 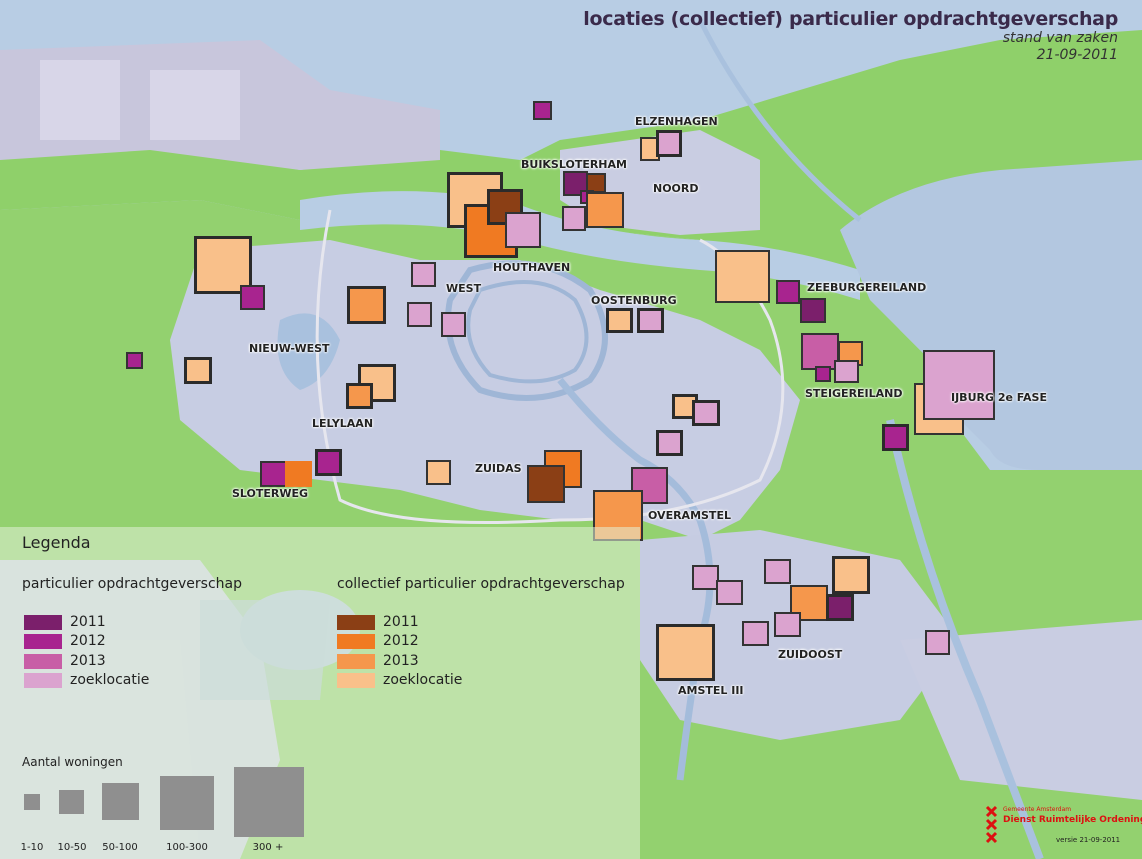 I want to click on place-label-zeeburgereiland: ZEEBURGEREILAND, so click(x=867, y=287).